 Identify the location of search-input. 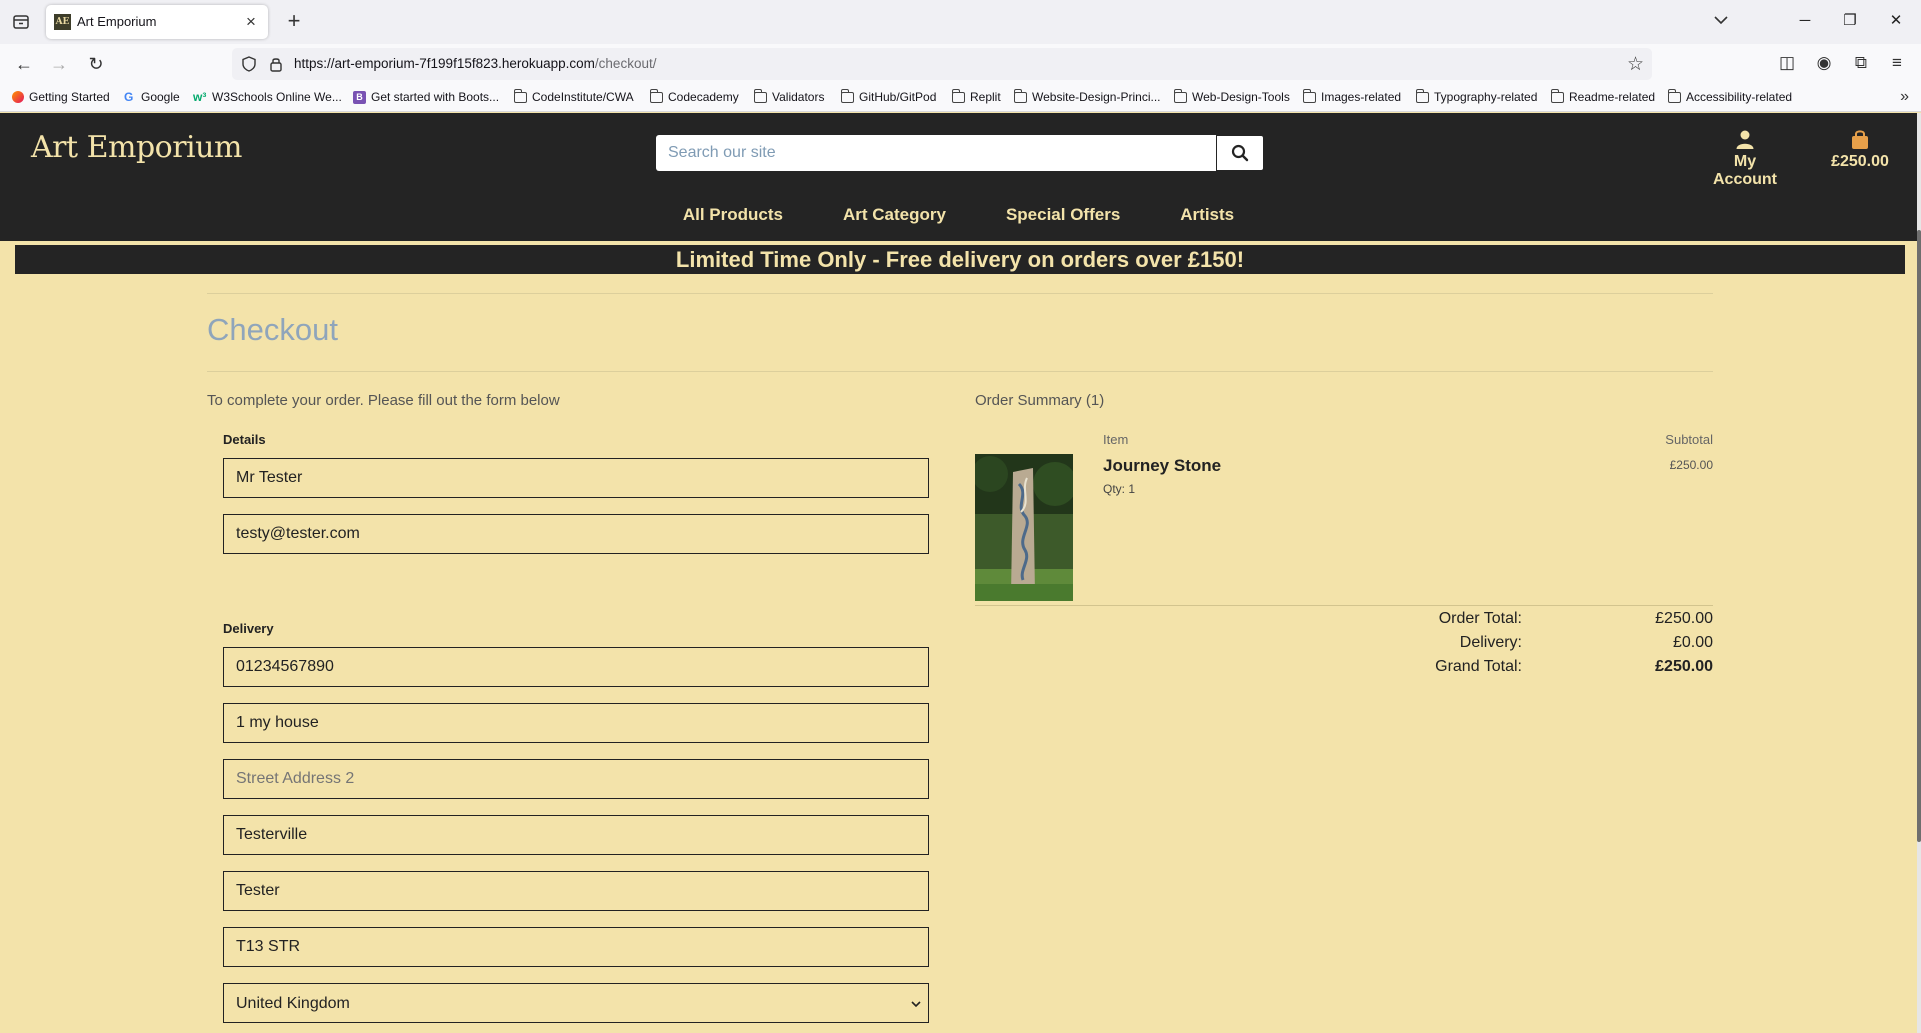
(936, 153).